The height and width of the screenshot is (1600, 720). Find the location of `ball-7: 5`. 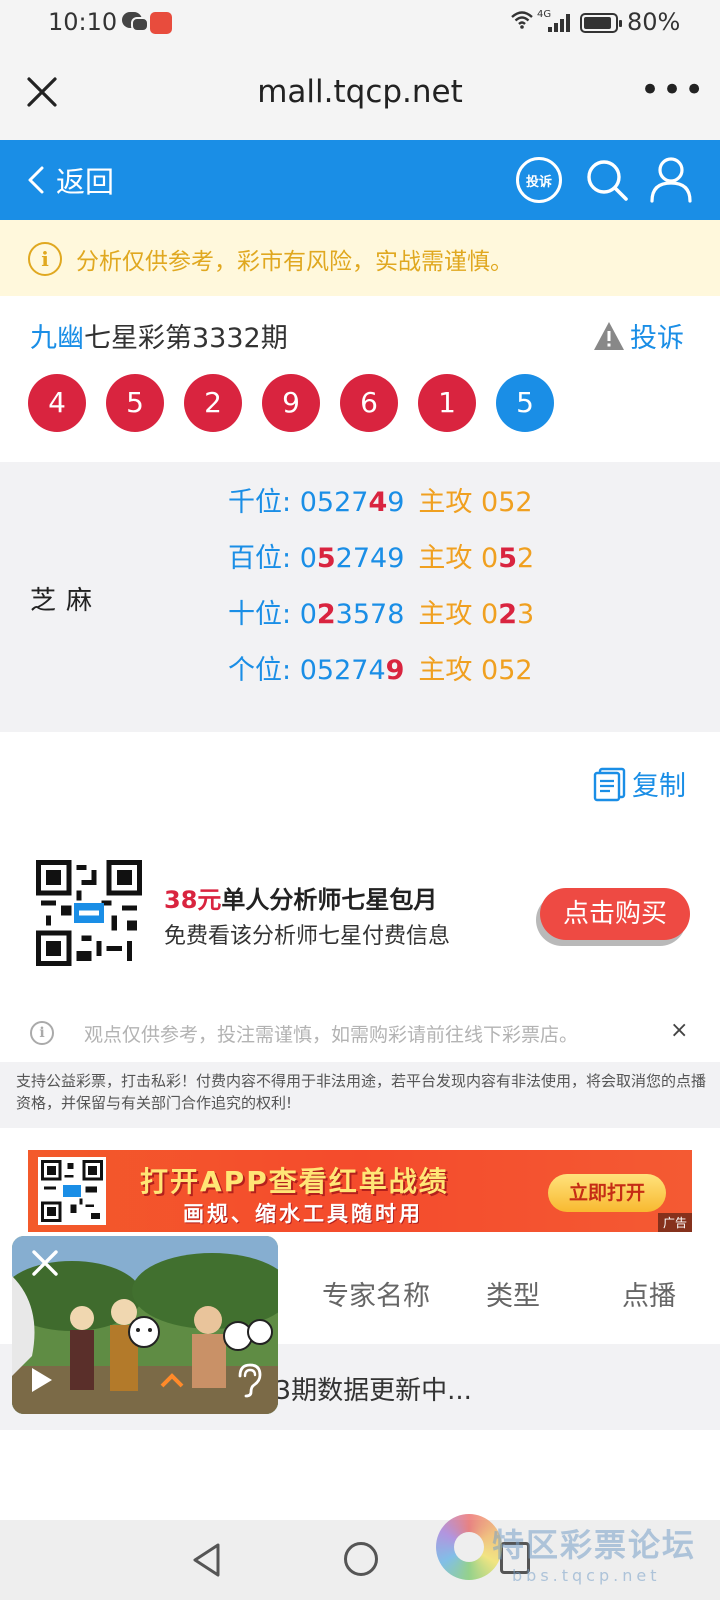

ball-7: 5 is located at coordinates (525, 403).